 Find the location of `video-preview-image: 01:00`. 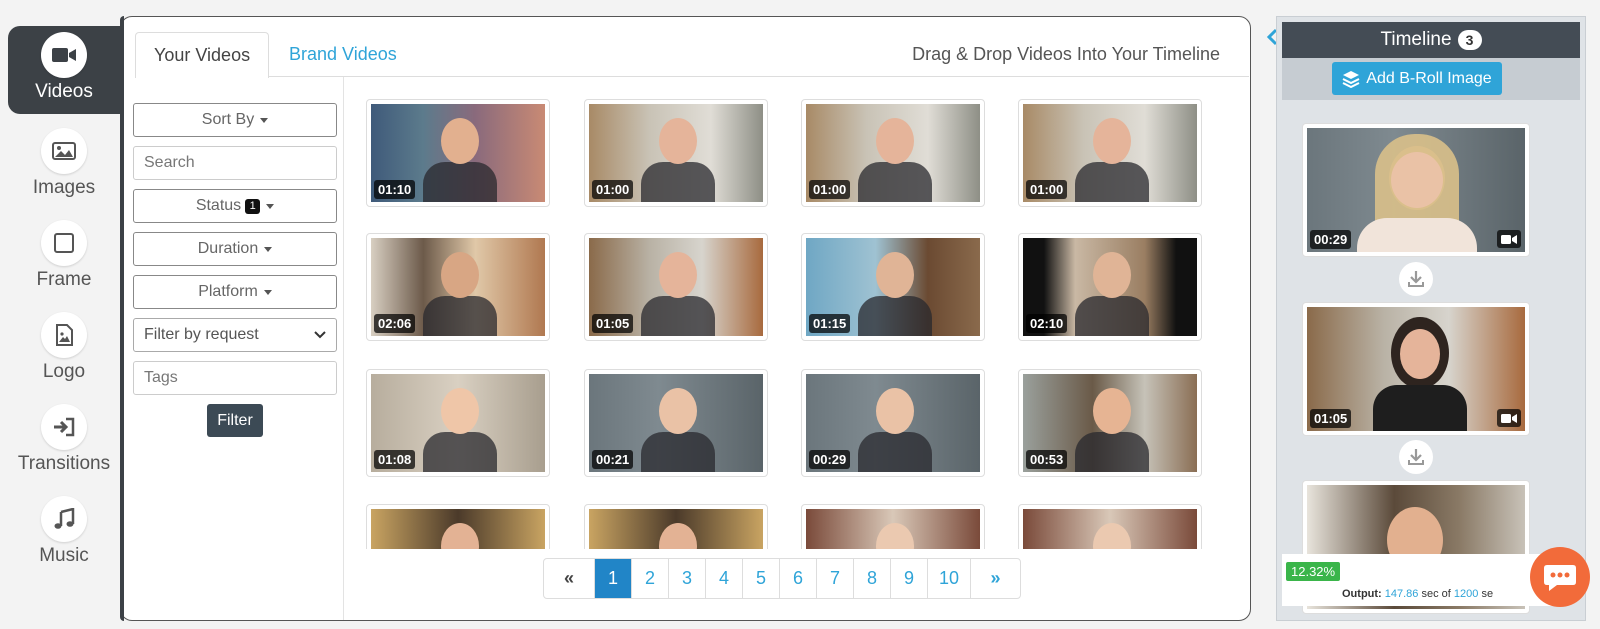

video-preview-image: 01:00 is located at coordinates (893, 153).